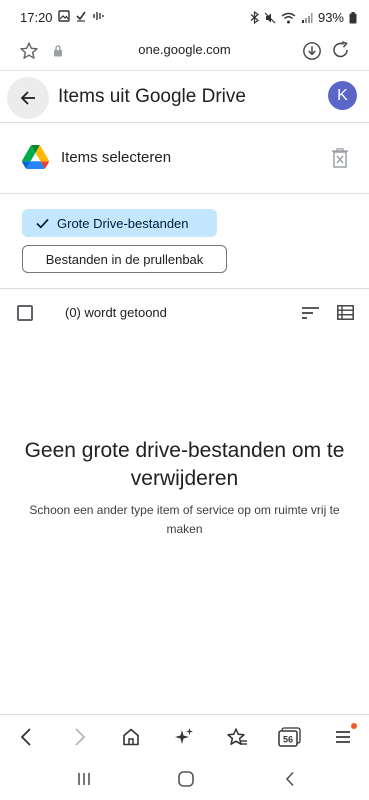 This screenshot has width=369, height=800. I want to click on select-items-row: Items selecteren, so click(184, 158).